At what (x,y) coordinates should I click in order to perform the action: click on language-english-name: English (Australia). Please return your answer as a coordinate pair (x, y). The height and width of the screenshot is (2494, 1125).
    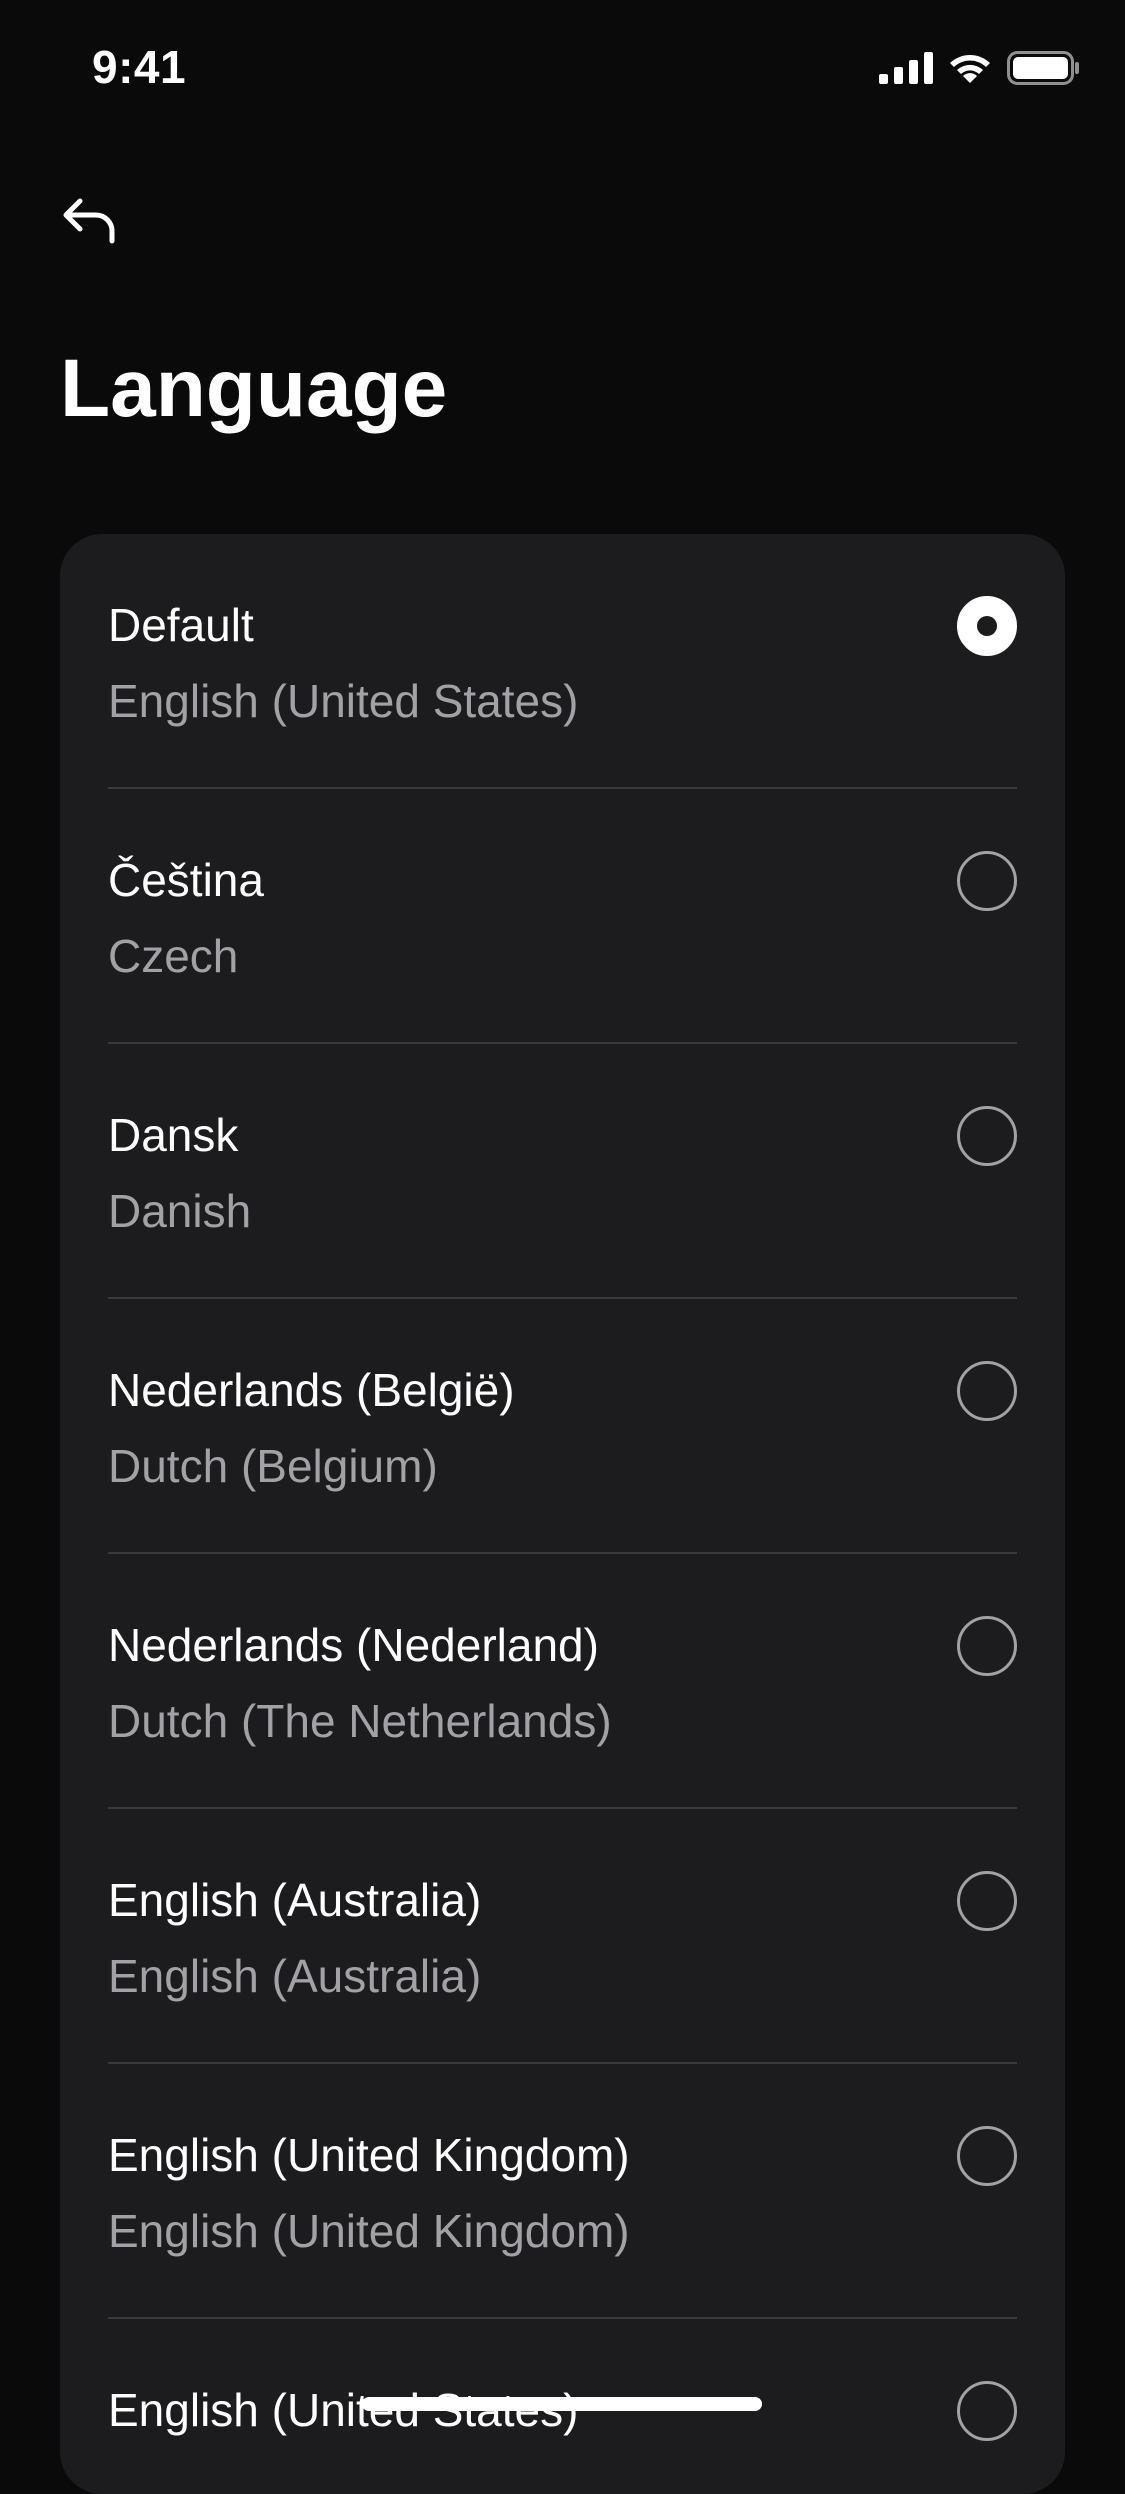
    Looking at the image, I should click on (295, 1976).